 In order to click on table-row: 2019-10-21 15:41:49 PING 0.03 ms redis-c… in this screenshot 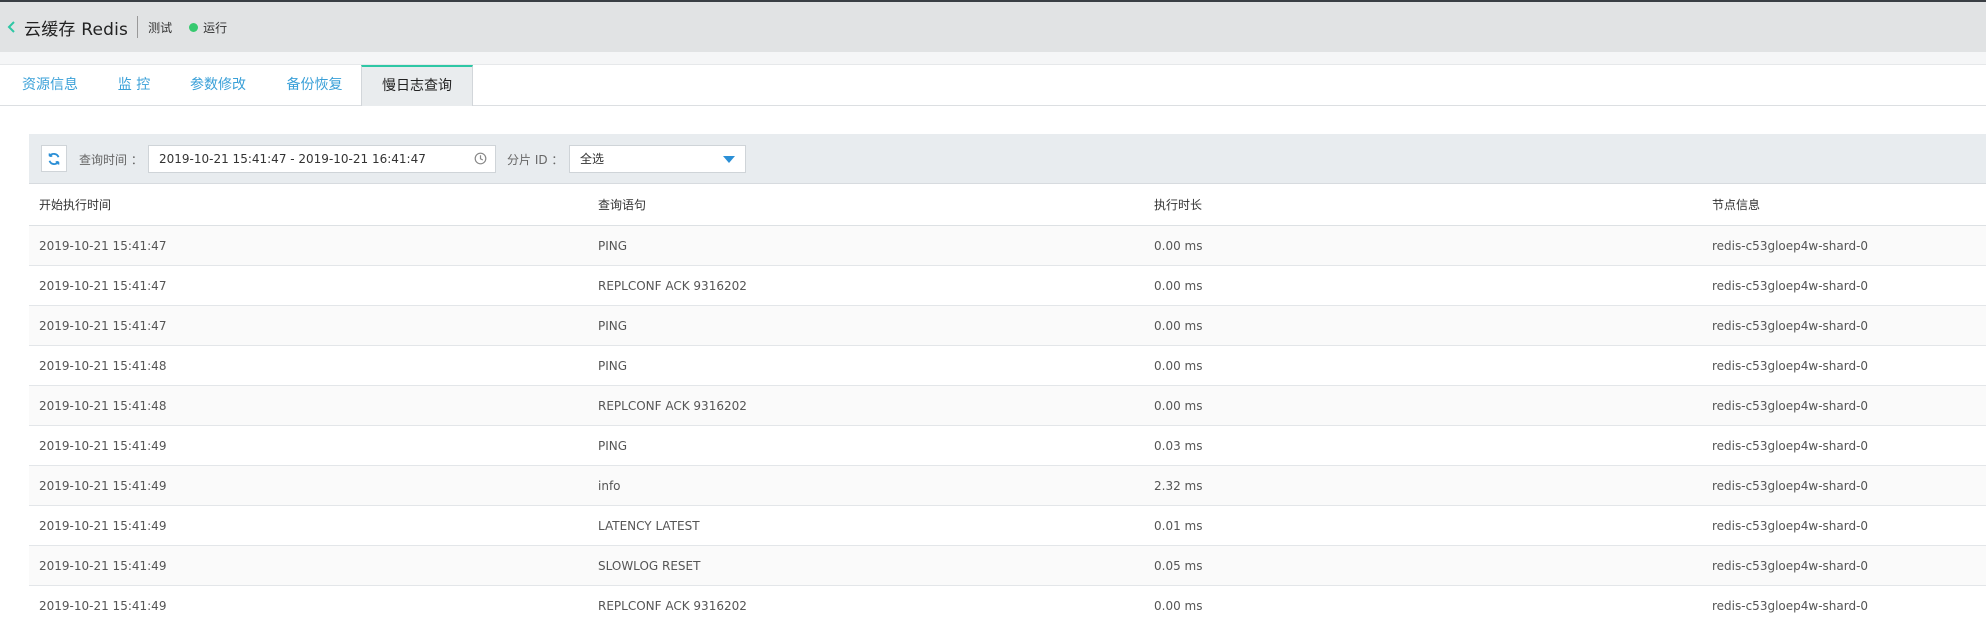, I will do `click(1007, 446)`.